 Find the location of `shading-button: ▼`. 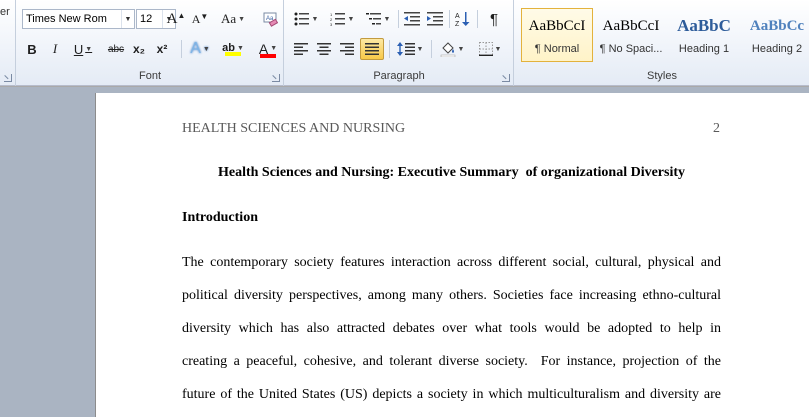

shading-button: ▼ is located at coordinates (452, 49).